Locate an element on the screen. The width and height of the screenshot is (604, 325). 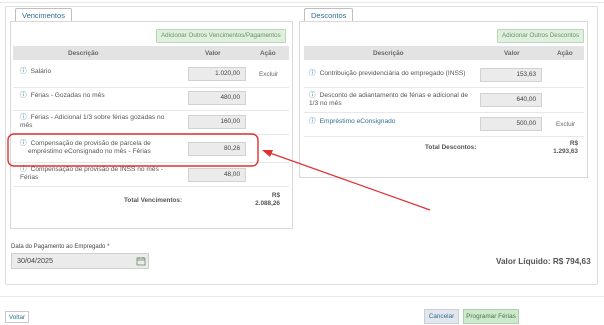
highlight-rectangle is located at coordinates (133, 150).